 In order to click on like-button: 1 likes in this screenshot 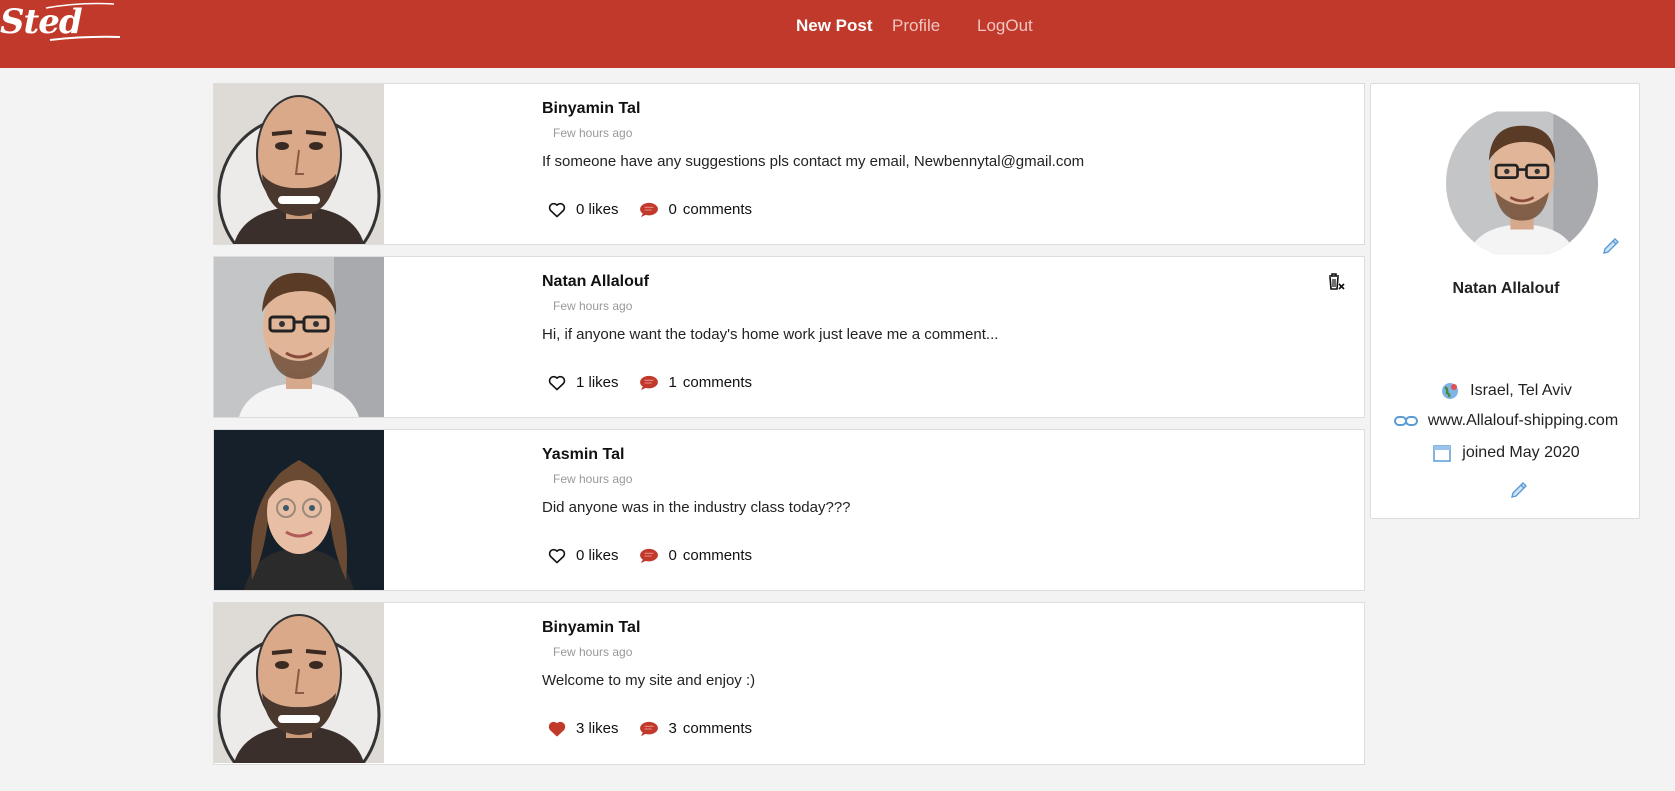, I will do `click(583, 382)`.